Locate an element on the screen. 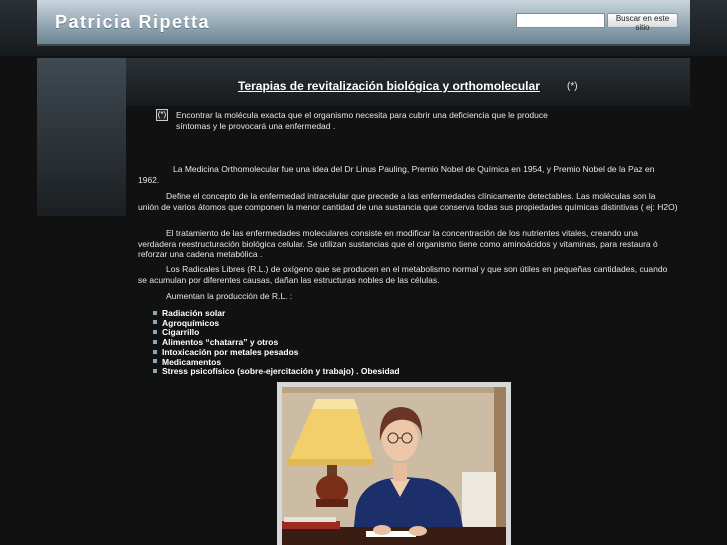 Image resolution: width=727 pixels, height=545 pixels. footnote-marker: (*) is located at coordinates (162, 115).